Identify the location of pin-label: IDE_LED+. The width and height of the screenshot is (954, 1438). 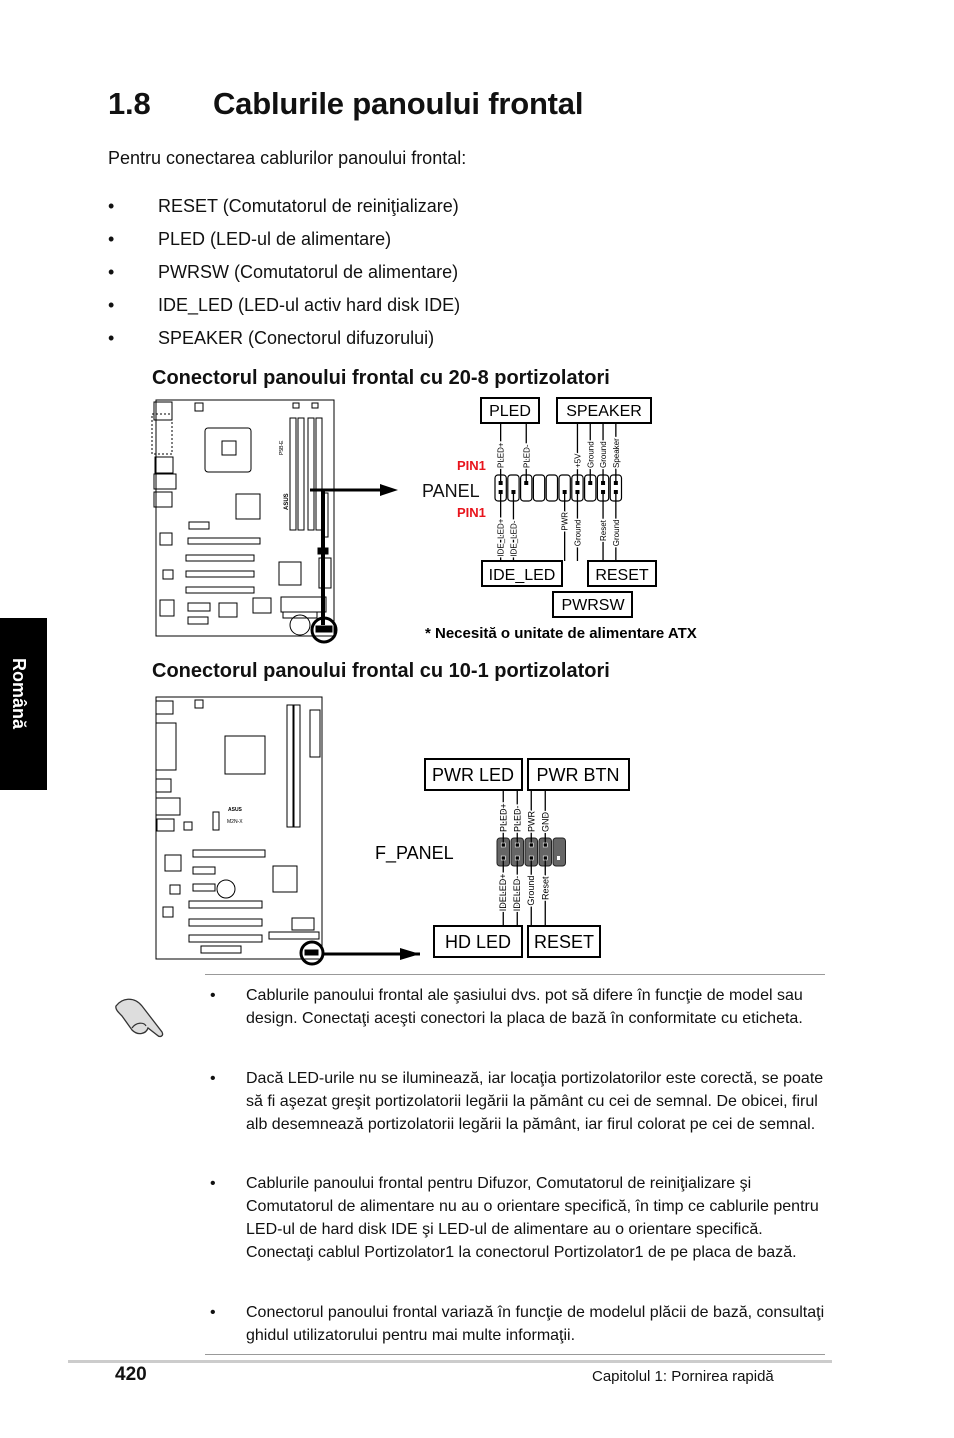
(501, 537).